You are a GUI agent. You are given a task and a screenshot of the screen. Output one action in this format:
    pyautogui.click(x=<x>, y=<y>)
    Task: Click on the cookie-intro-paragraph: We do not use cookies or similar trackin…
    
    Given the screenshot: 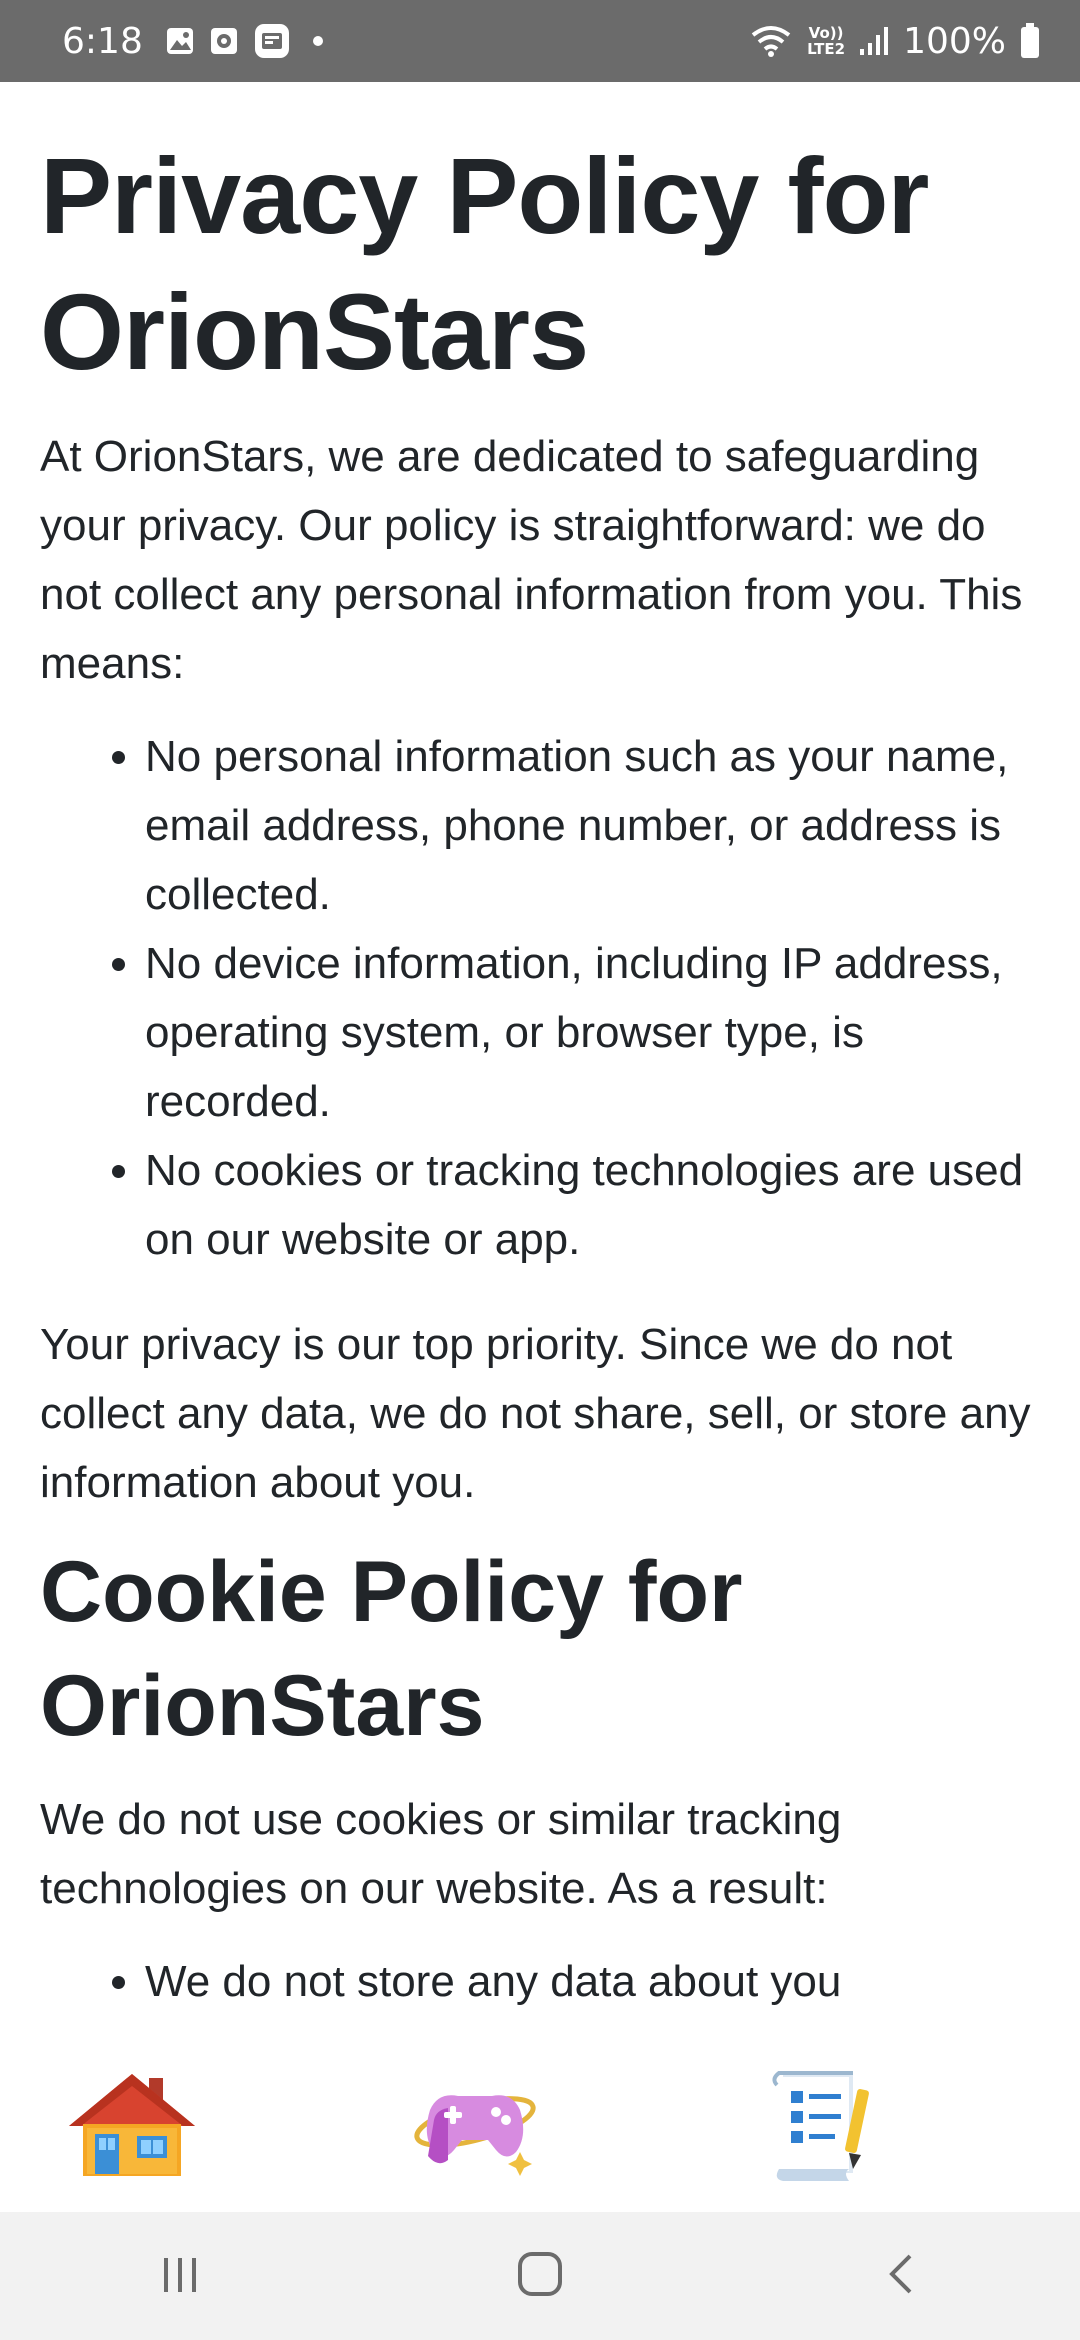 What is the action you would take?
    pyautogui.click(x=441, y=1854)
    